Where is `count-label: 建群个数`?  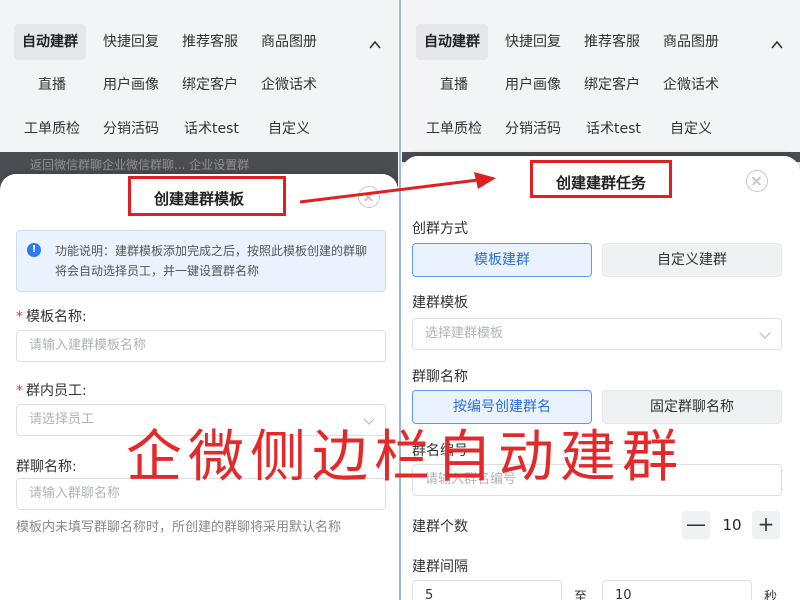 count-label: 建群个数 is located at coordinates (440, 527).